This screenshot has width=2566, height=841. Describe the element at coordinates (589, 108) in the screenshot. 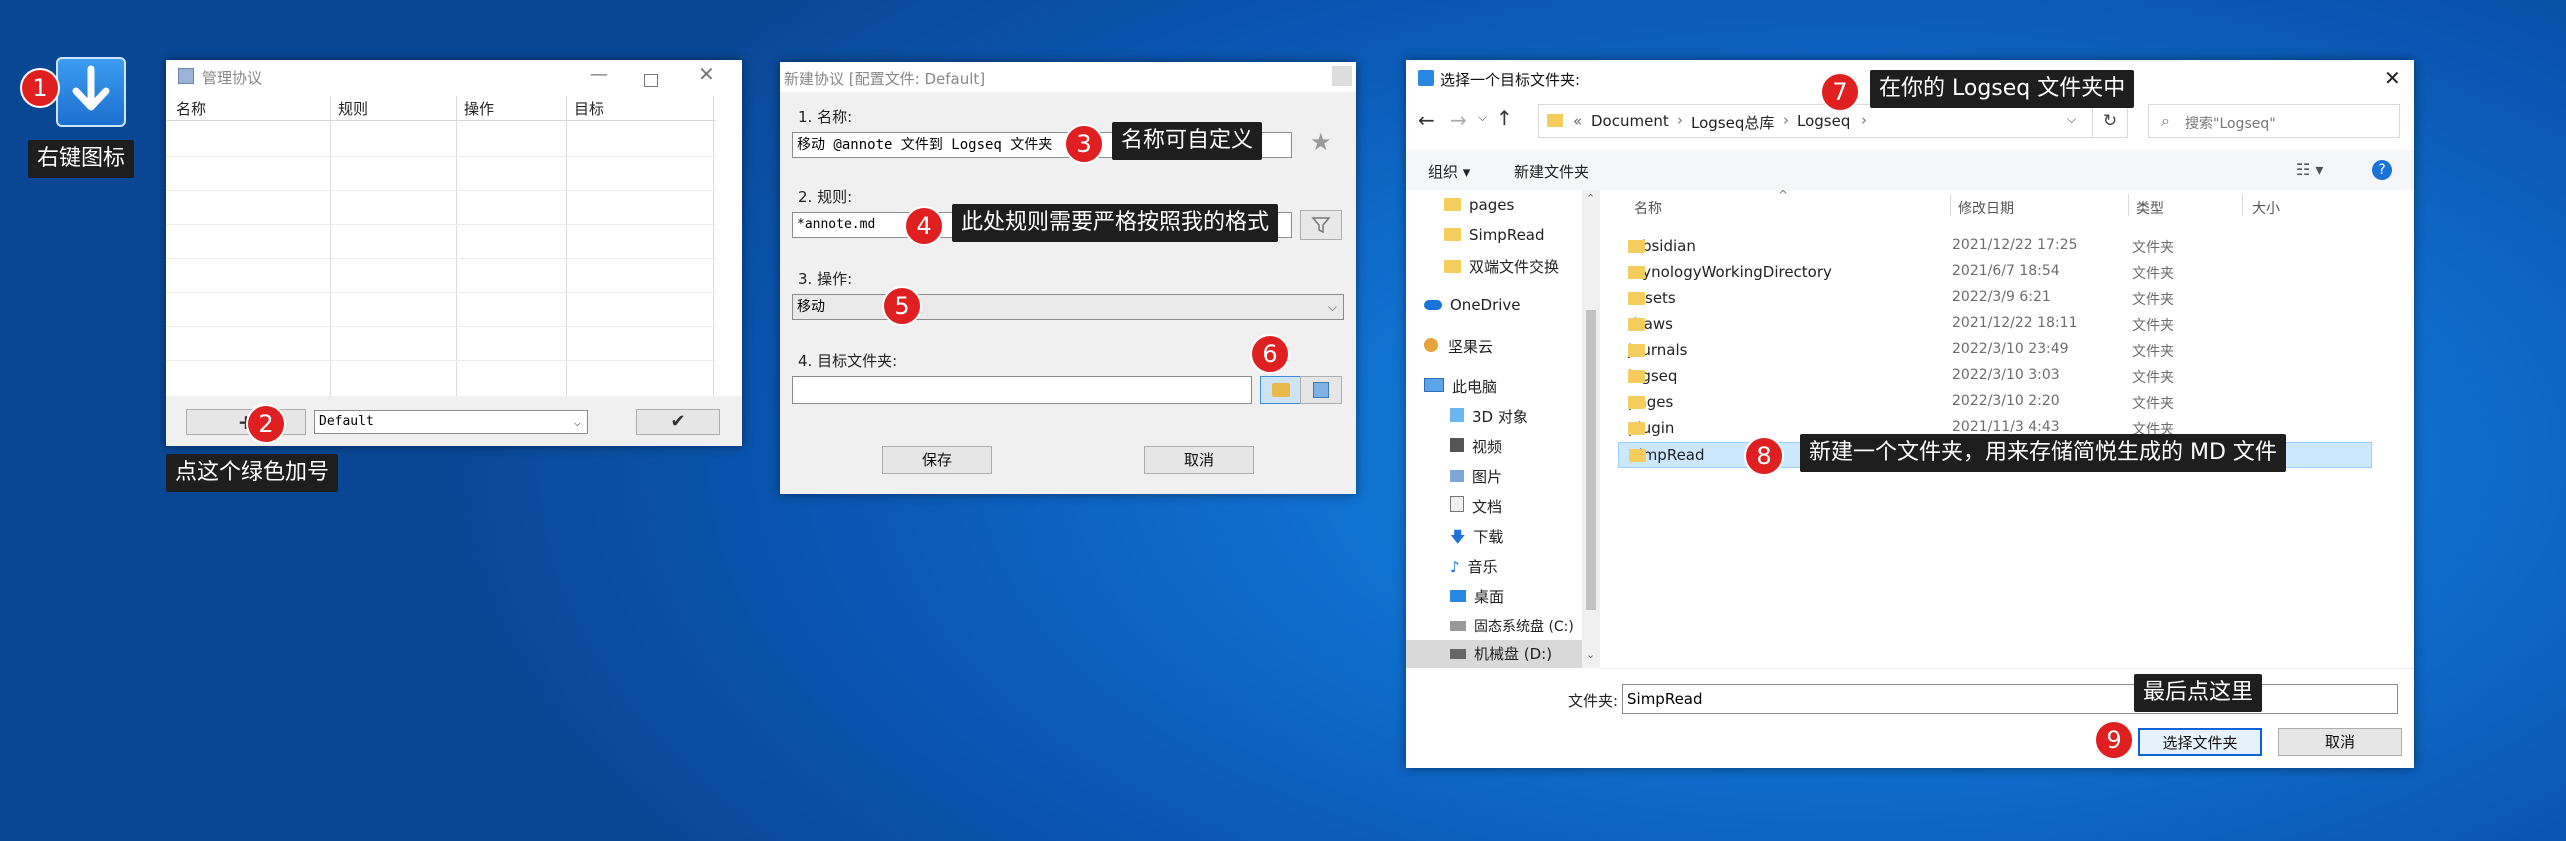

I see `col-target: 目标` at that location.